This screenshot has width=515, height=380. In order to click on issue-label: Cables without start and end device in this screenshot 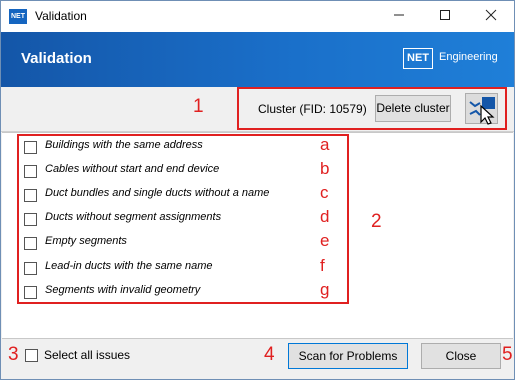, I will do `click(132, 169)`.